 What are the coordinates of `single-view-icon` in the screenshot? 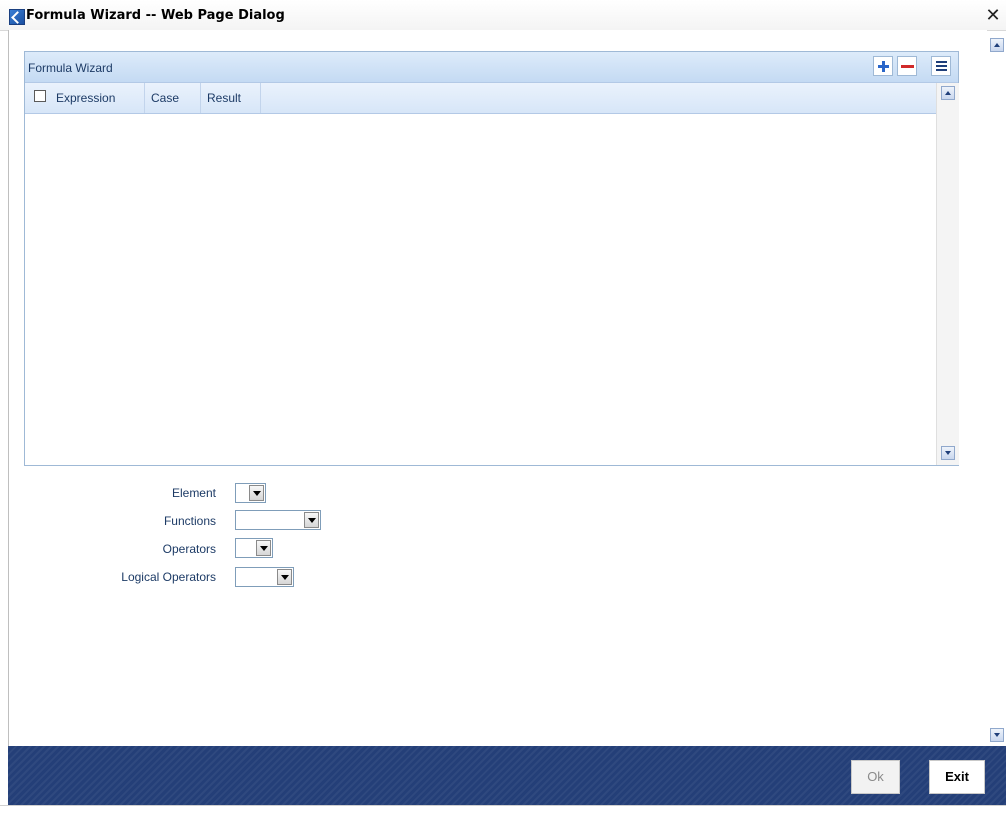 It's located at (941, 66).